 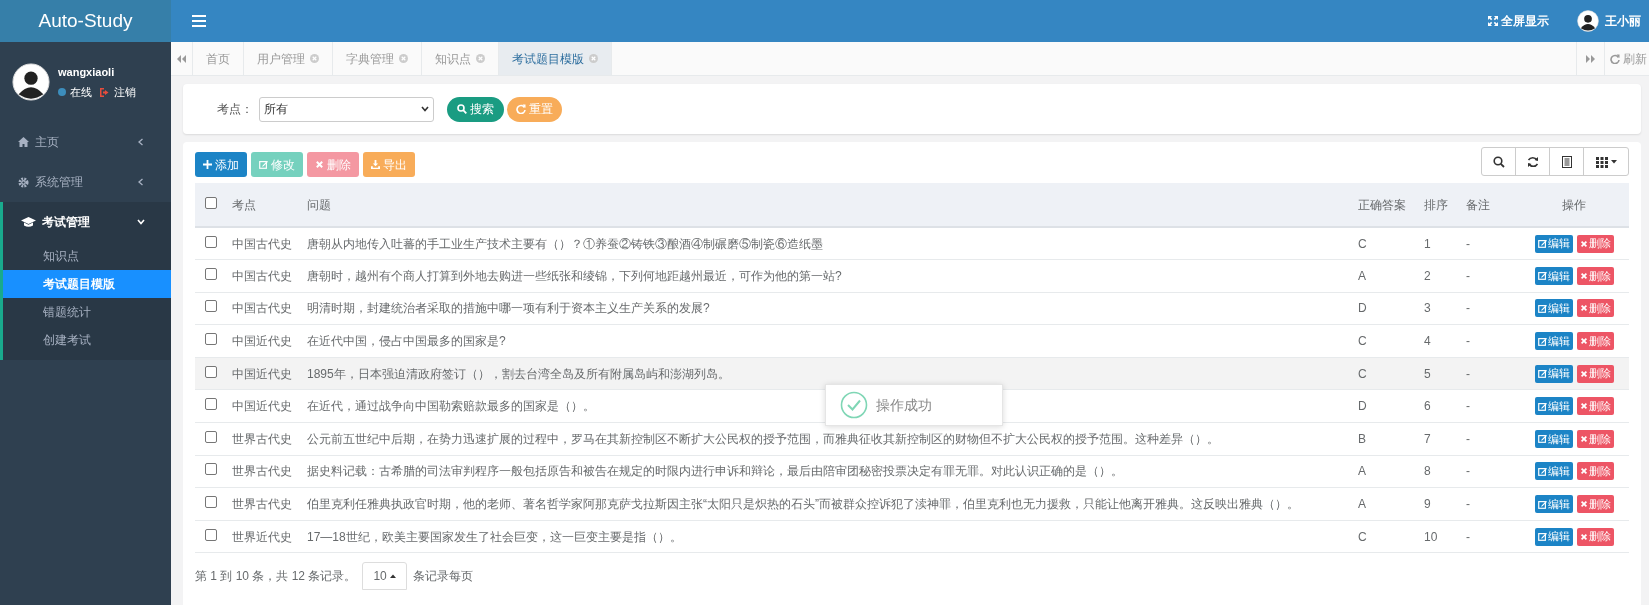 What do you see at coordinates (1493, 21) in the screenshot?
I see `expand-icon` at bounding box center [1493, 21].